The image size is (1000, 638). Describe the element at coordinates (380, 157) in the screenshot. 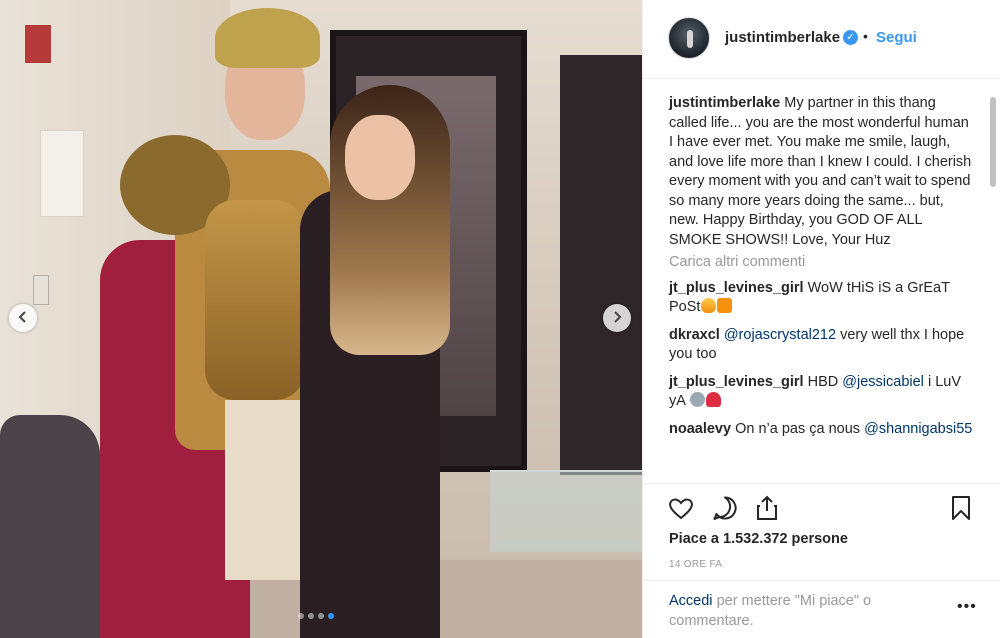

I see `photo-woman-face` at that location.